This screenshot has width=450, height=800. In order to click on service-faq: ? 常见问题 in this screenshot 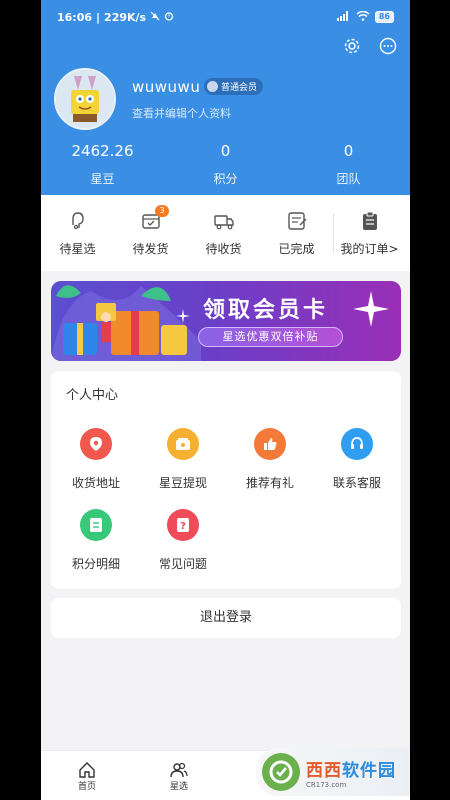, I will do `click(183, 540)`.